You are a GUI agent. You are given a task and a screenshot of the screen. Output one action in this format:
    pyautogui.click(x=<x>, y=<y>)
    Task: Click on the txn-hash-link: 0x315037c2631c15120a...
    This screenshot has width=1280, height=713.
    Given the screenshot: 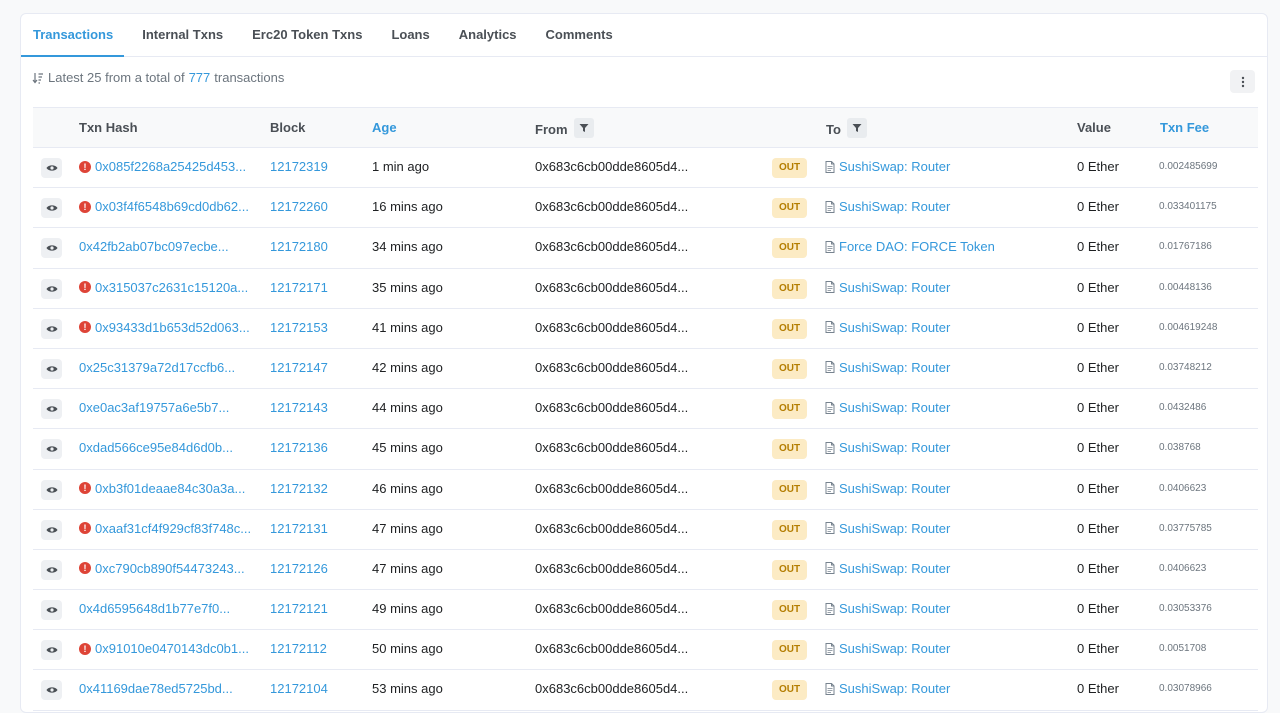 What is the action you would take?
    pyautogui.click(x=171, y=287)
    